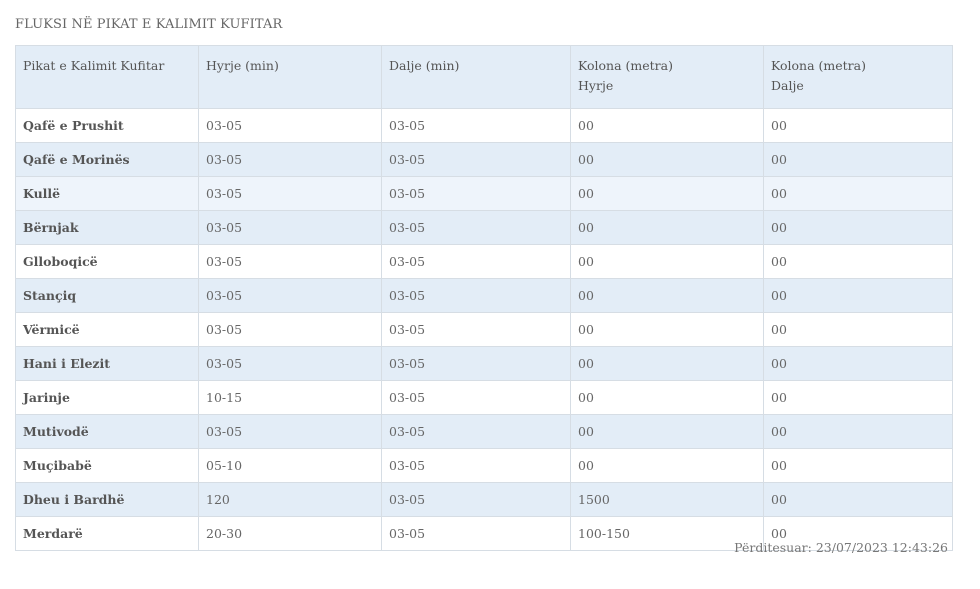  What do you see at coordinates (290, 77) in the screenshot?
I see `header-entry-min: Hyrje (min)` at bounding box center [290, 77].